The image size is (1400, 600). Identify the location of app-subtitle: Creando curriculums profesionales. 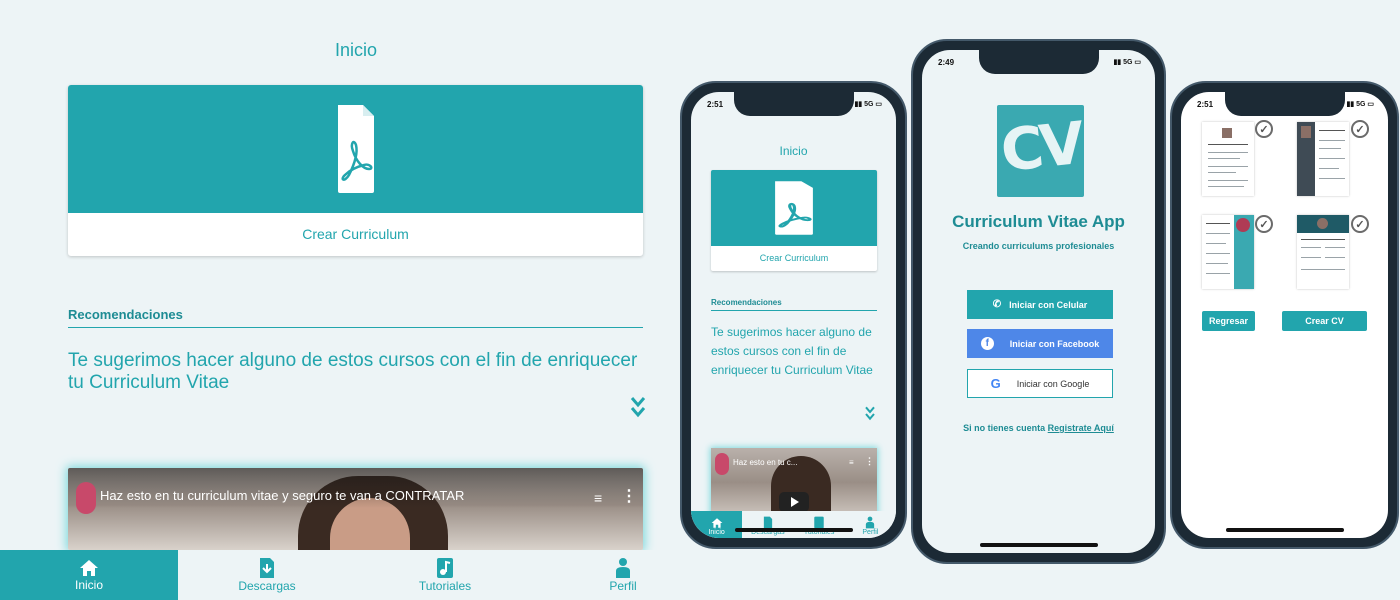
(1038, 246).